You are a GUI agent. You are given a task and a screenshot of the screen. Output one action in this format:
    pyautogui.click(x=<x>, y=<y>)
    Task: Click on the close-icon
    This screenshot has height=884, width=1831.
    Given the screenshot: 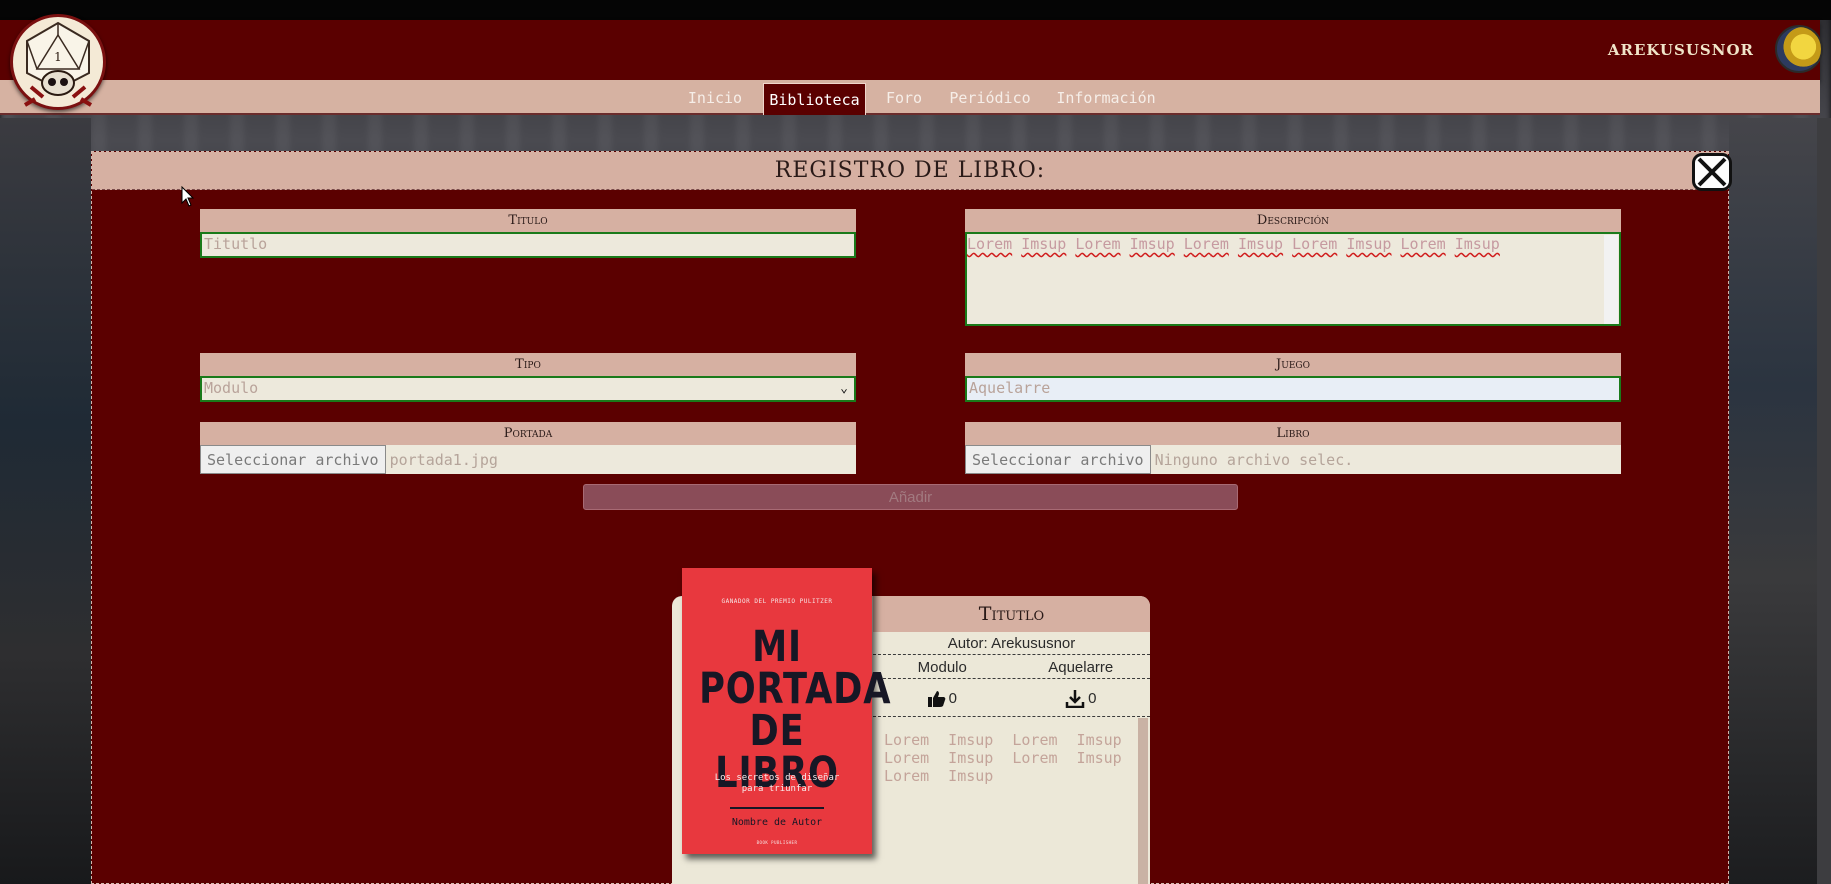 What is the action you would take?
    pyautogui.click(x=1712, y=172)
    